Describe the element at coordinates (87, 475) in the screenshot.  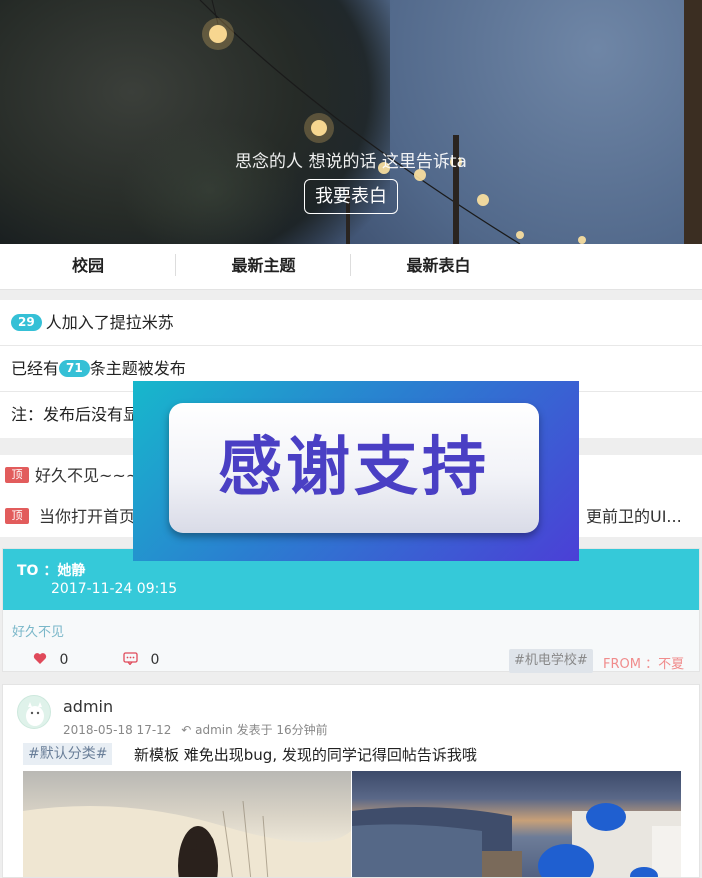
I see `pinned-title: 好久不见~~~` at that location.